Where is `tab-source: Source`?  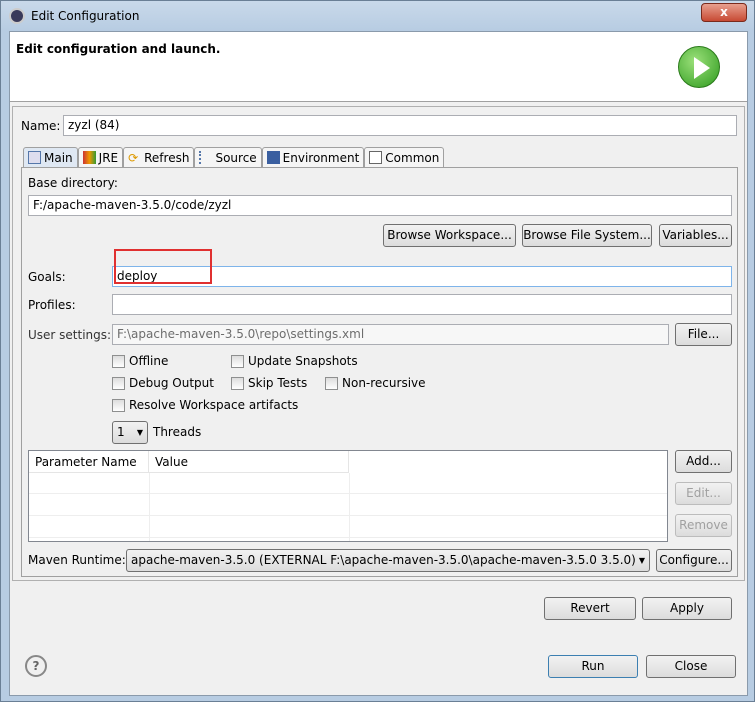 tab-source: Source is located at coordinates (228, 157).